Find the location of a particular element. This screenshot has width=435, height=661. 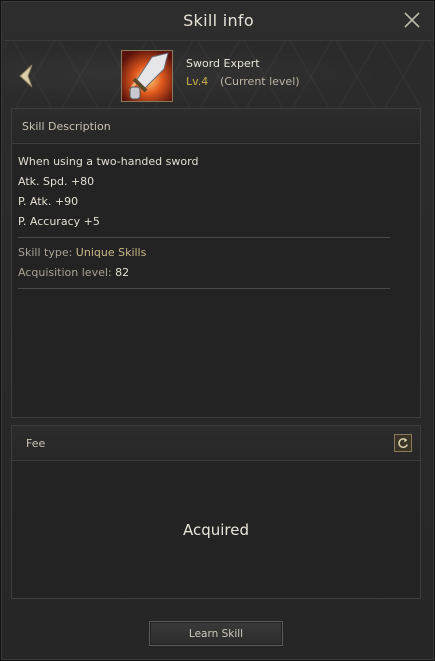

description-line: When using a two-handed sword is located at coordinates (108, 161).